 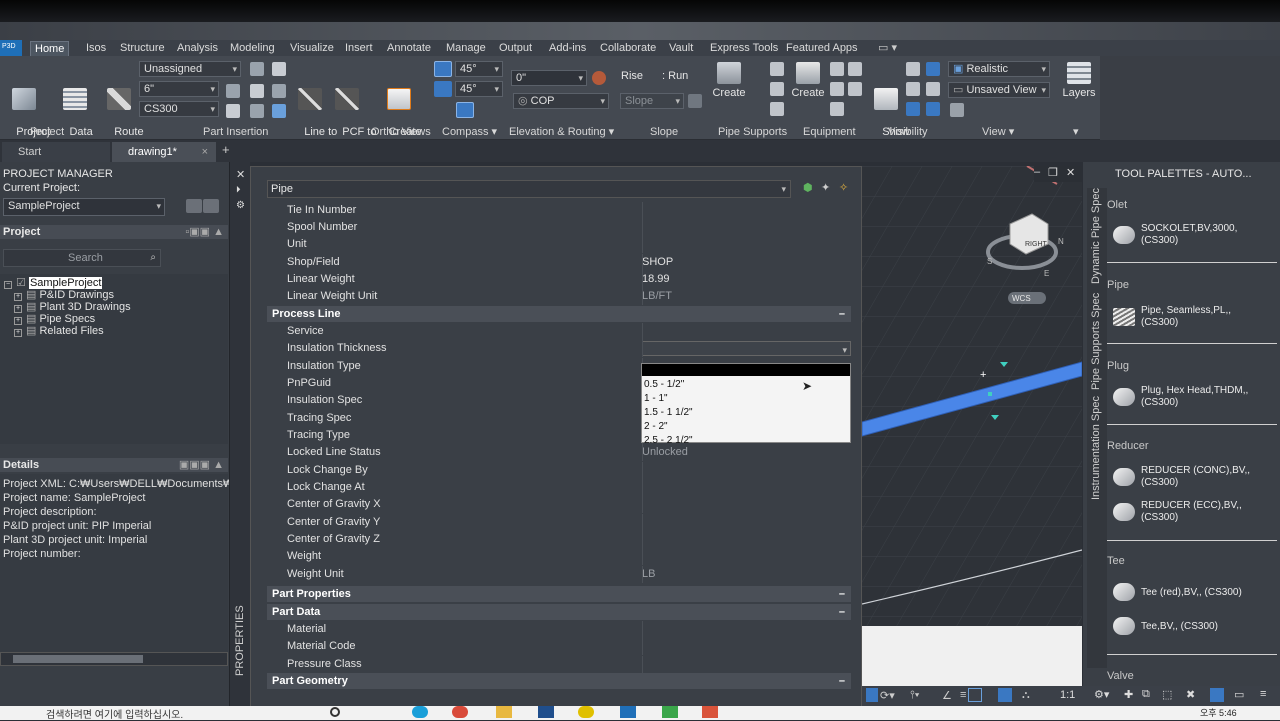 I want to click on annotation-scale: 1:1, so click(x=1067, y=695).